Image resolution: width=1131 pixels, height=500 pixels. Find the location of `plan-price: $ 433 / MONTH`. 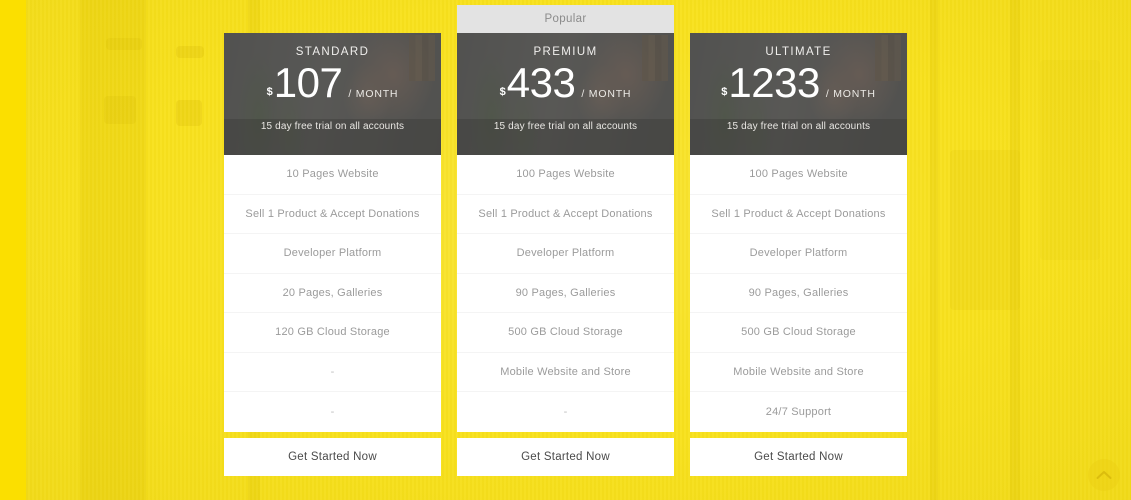

plan-price: $ 433 / MONTH is located at coordinates (566, 83).